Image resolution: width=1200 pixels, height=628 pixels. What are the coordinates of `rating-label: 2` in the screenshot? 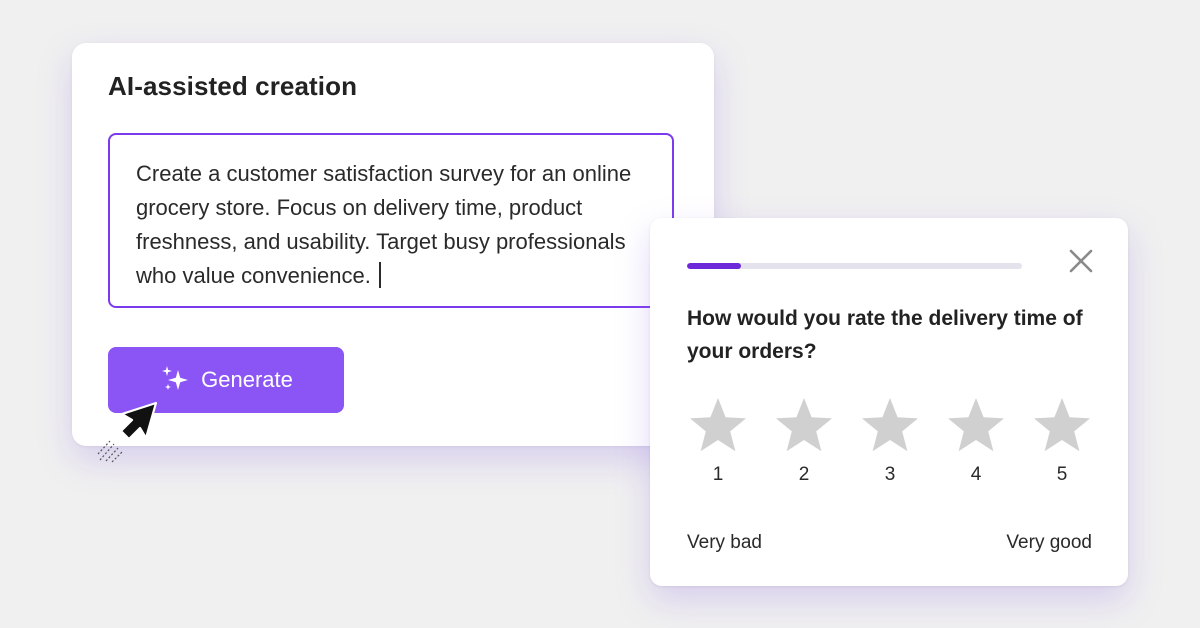 It's located at (804, 474).